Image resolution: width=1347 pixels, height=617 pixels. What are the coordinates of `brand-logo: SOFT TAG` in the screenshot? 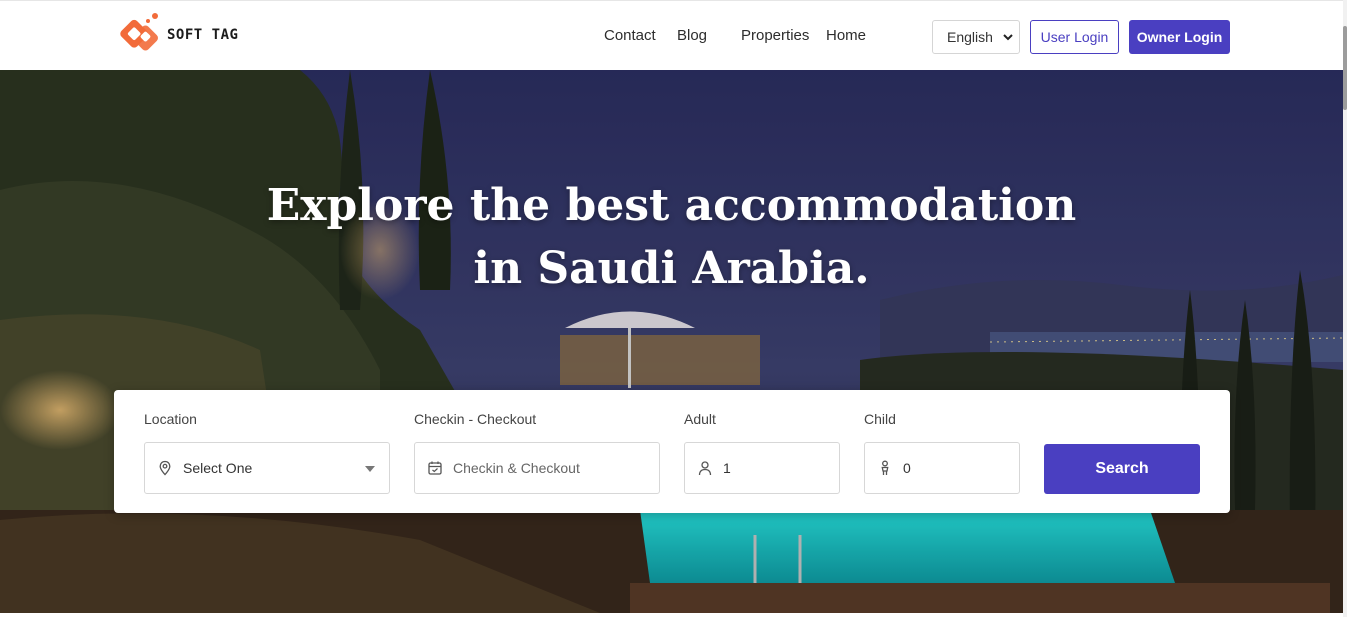 It's located at (177, 35).